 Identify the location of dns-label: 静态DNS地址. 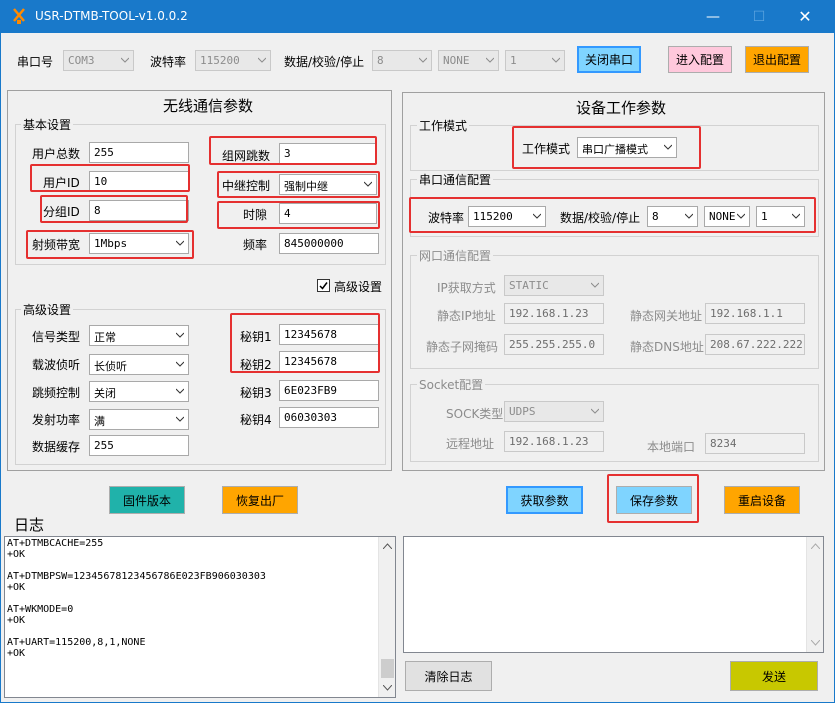
(667, 347).